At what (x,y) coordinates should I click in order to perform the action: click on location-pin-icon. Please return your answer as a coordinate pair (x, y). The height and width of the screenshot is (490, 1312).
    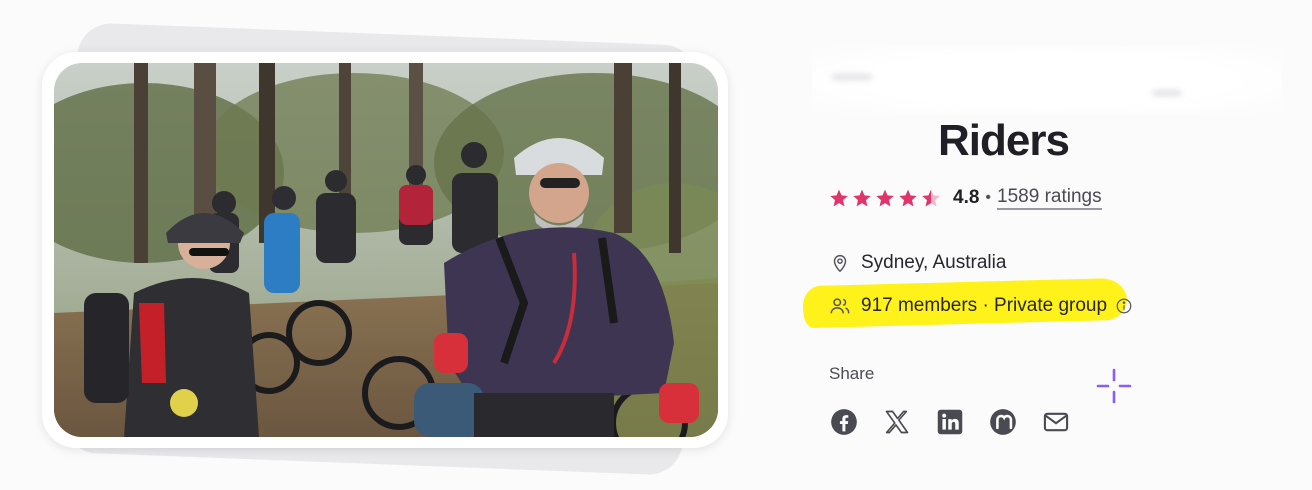
    Looking at the image, I should click on (840, 264).